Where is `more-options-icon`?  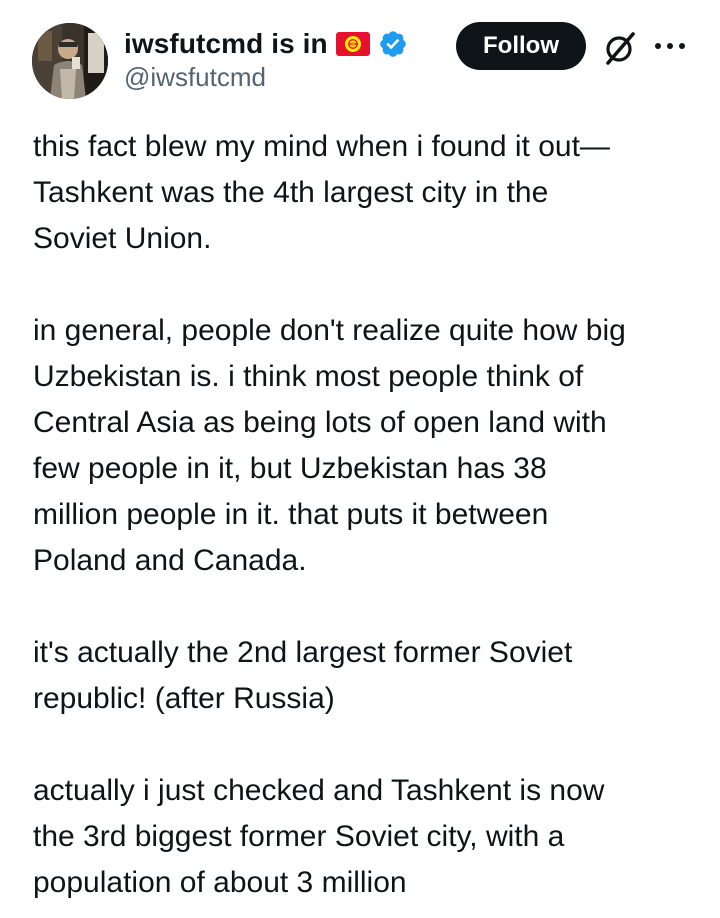
more-options-icon is located at coordinates (670, 46).